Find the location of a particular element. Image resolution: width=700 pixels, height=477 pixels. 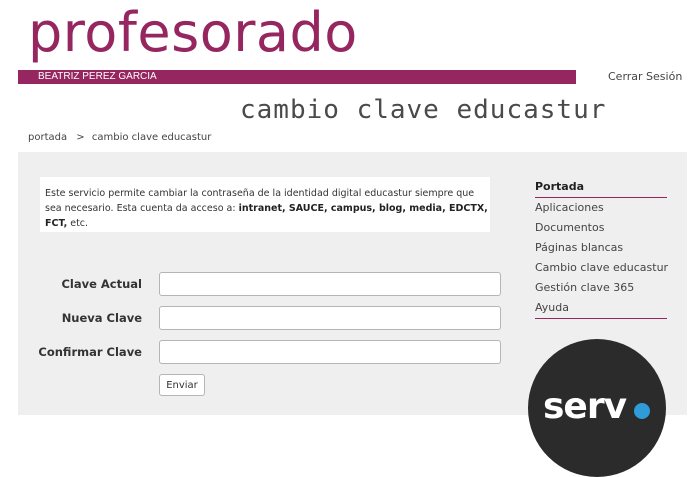

submit-button: Enviar is located at coordinates (182, 385).